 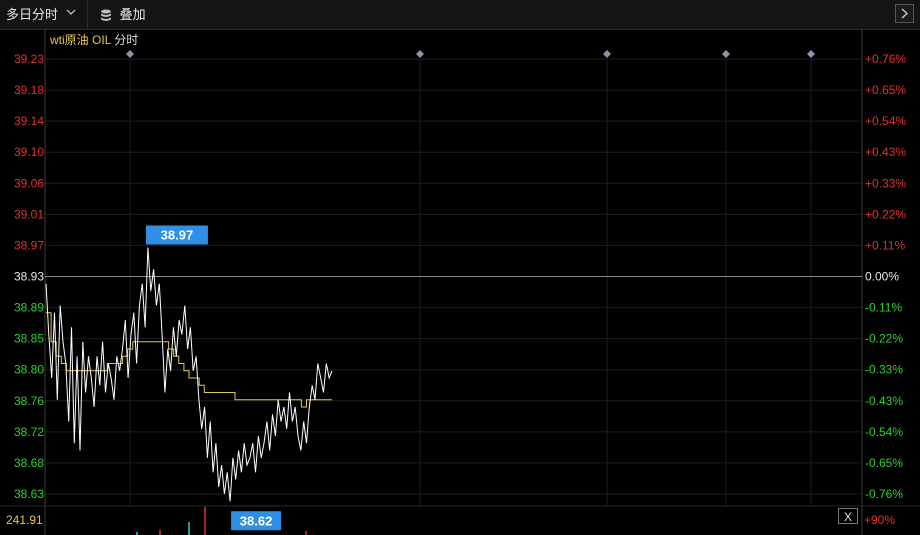 What do you see at coordinates (884, 370) in the screenshot?
I see `percent-tick-label: -0.33%` at bounding box center [884, 370].